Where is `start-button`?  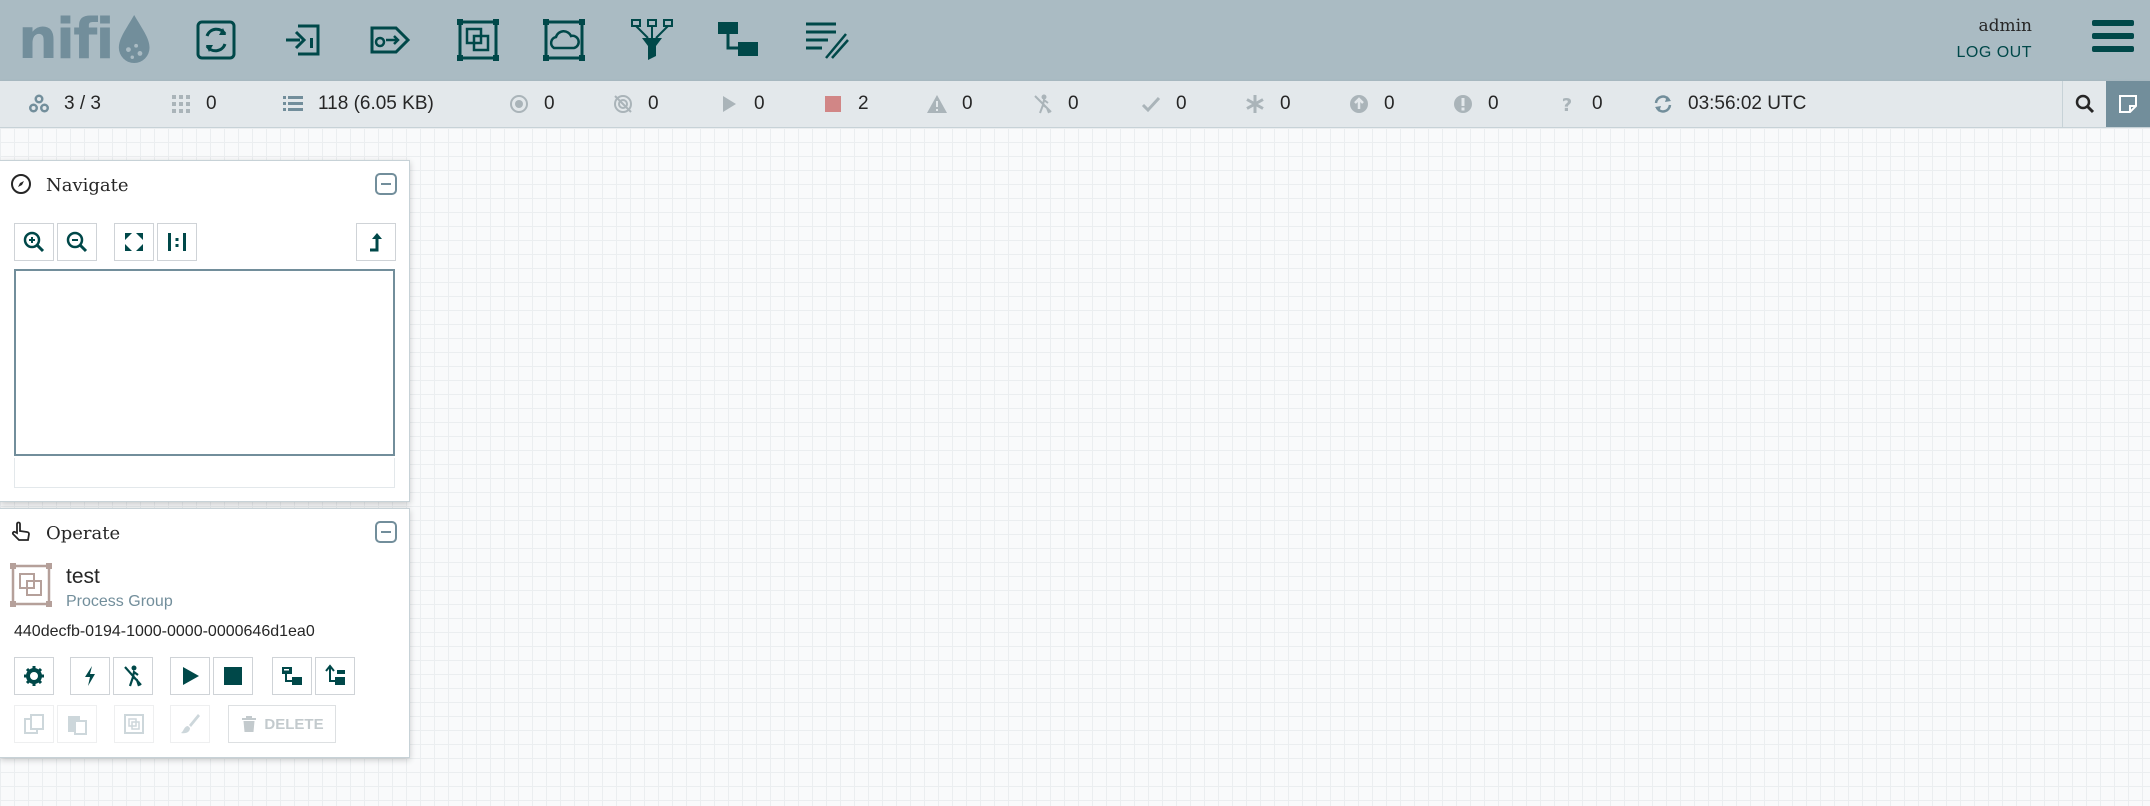 start-button is located at coordinates (190, 676).